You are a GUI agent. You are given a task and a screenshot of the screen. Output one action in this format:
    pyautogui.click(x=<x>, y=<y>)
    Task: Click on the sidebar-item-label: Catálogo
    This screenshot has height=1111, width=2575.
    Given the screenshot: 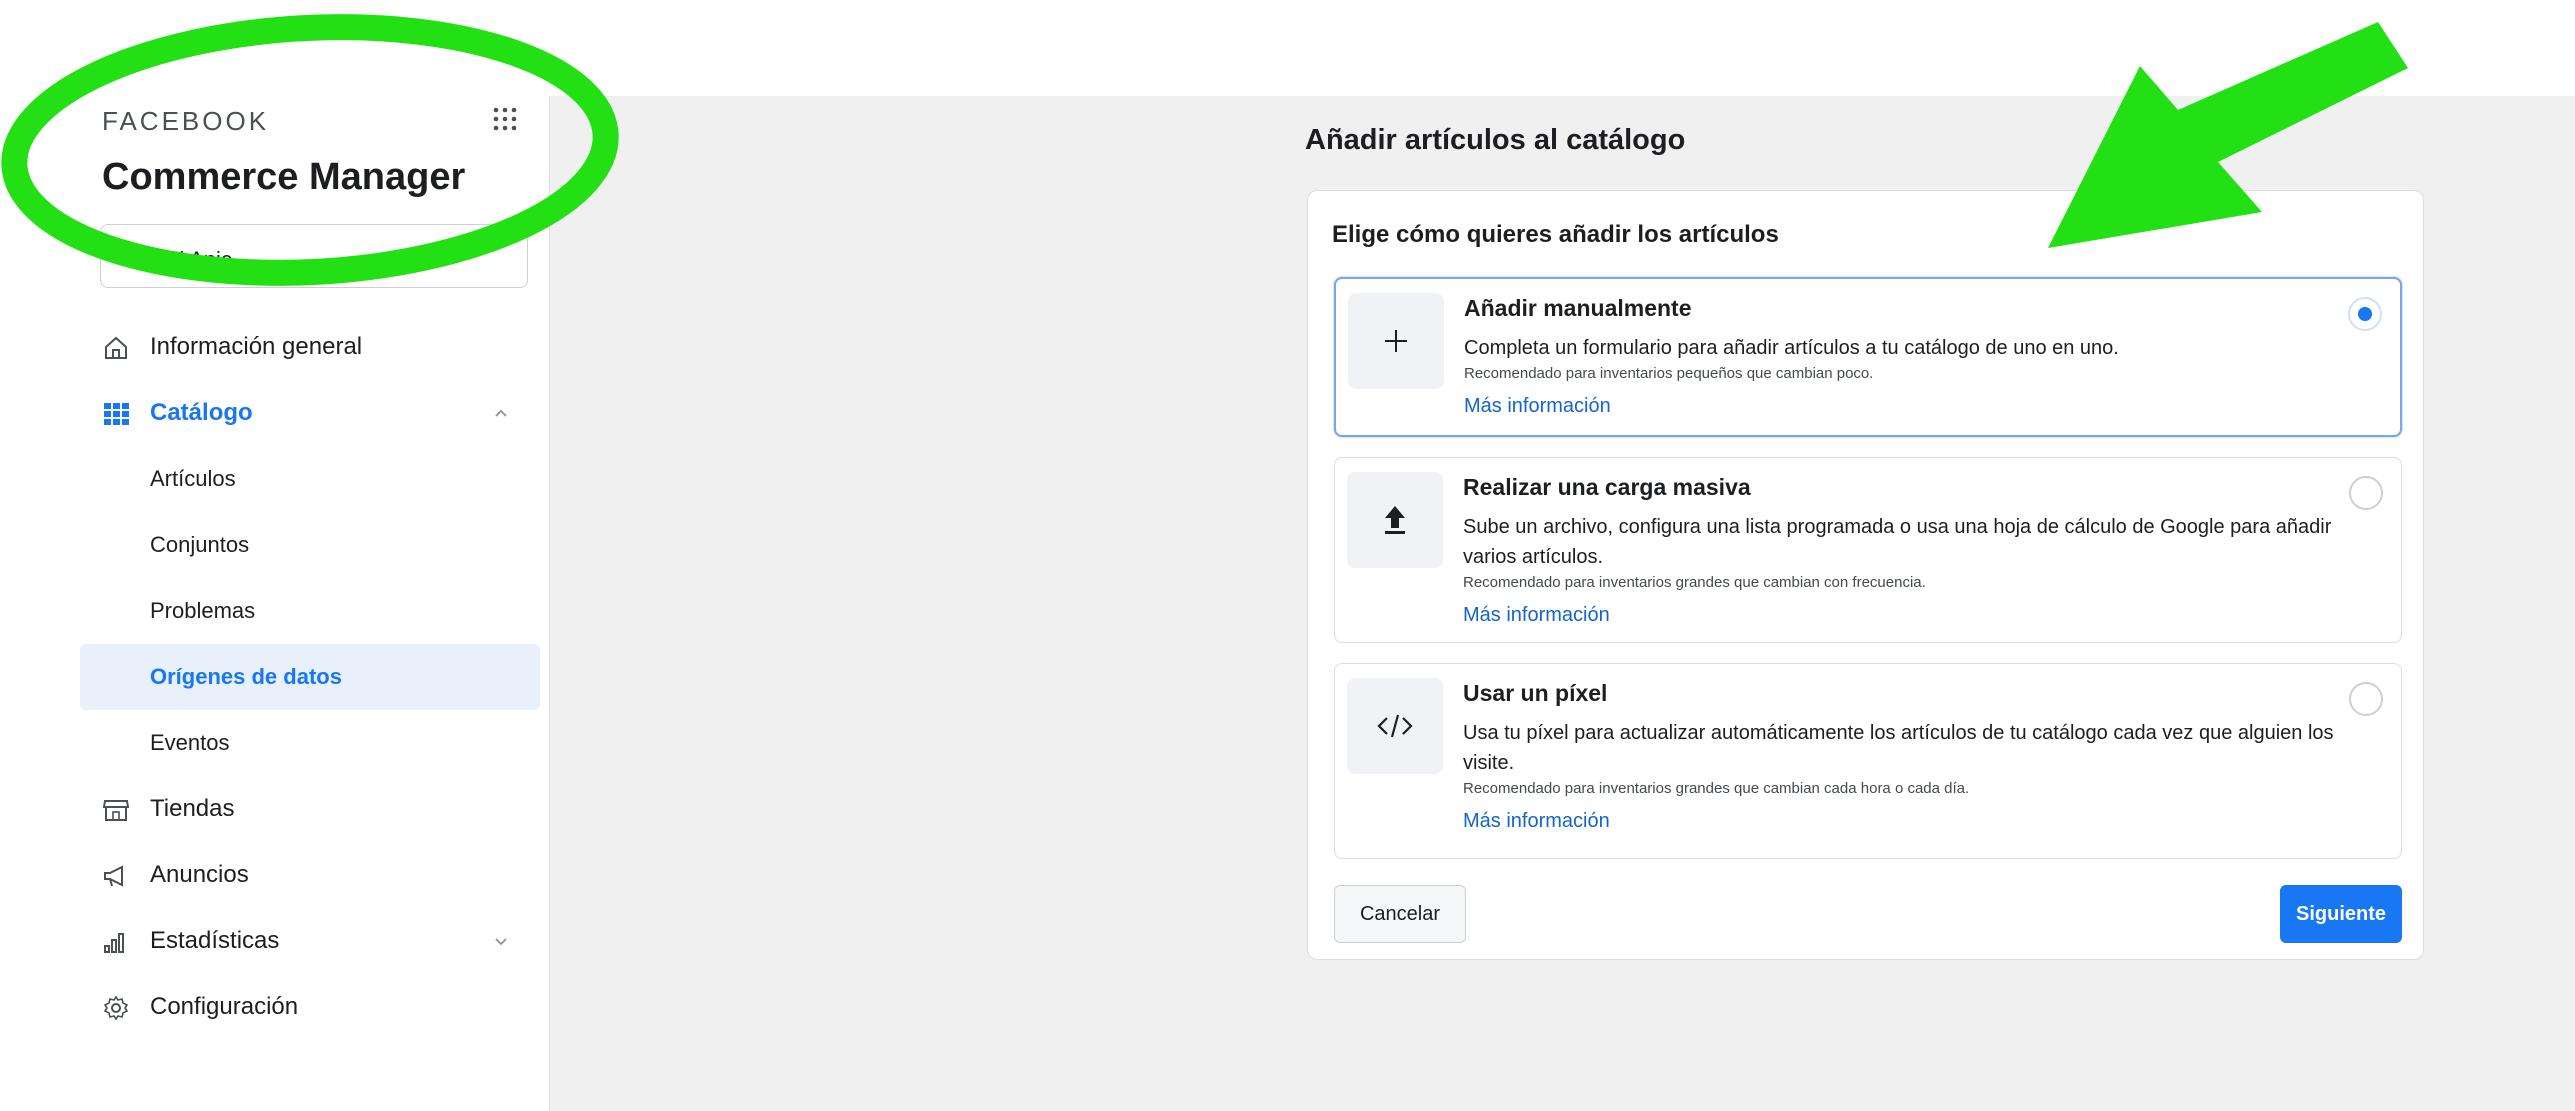 What is the action you would take?
    pyautogui.click(x=201, y=412)
    